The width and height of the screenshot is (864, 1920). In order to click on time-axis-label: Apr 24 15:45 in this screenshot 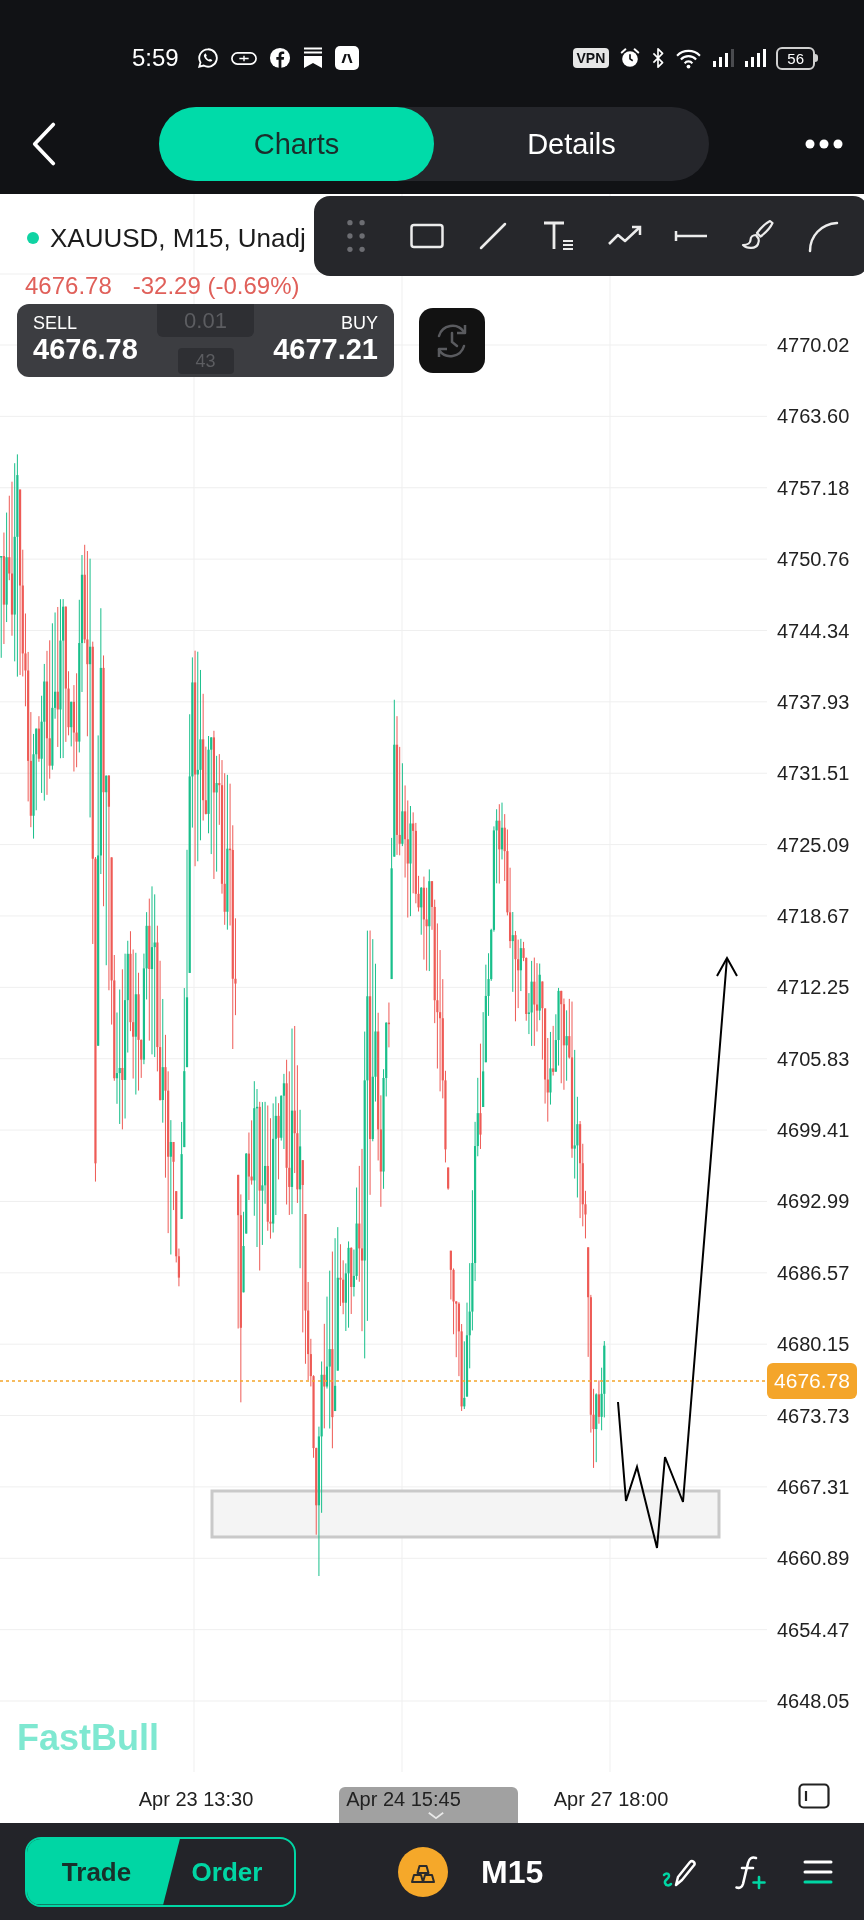, I will do `click(403, 1799)`.